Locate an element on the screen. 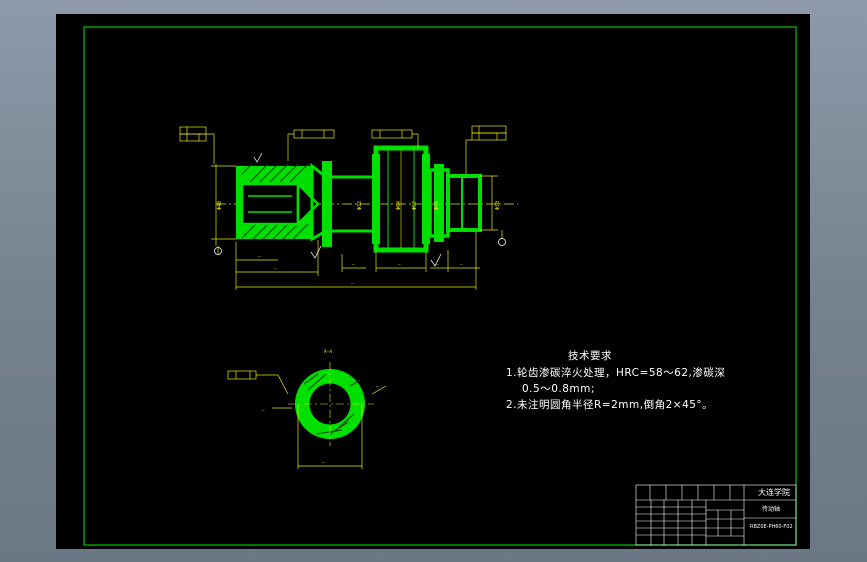 This screenshot has width=867, height=562. shaft-right-end is located at coordinates (464, 203).